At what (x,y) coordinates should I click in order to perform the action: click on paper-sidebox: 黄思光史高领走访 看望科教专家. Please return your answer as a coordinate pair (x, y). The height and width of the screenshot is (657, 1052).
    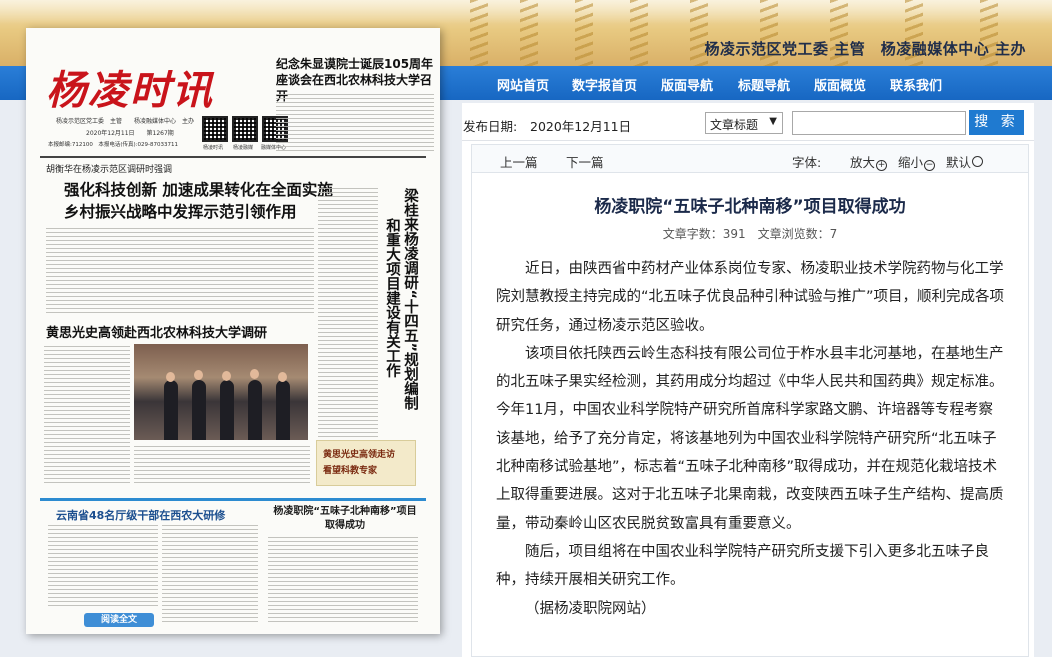
    Looking at the image, I should click on (366, 463).